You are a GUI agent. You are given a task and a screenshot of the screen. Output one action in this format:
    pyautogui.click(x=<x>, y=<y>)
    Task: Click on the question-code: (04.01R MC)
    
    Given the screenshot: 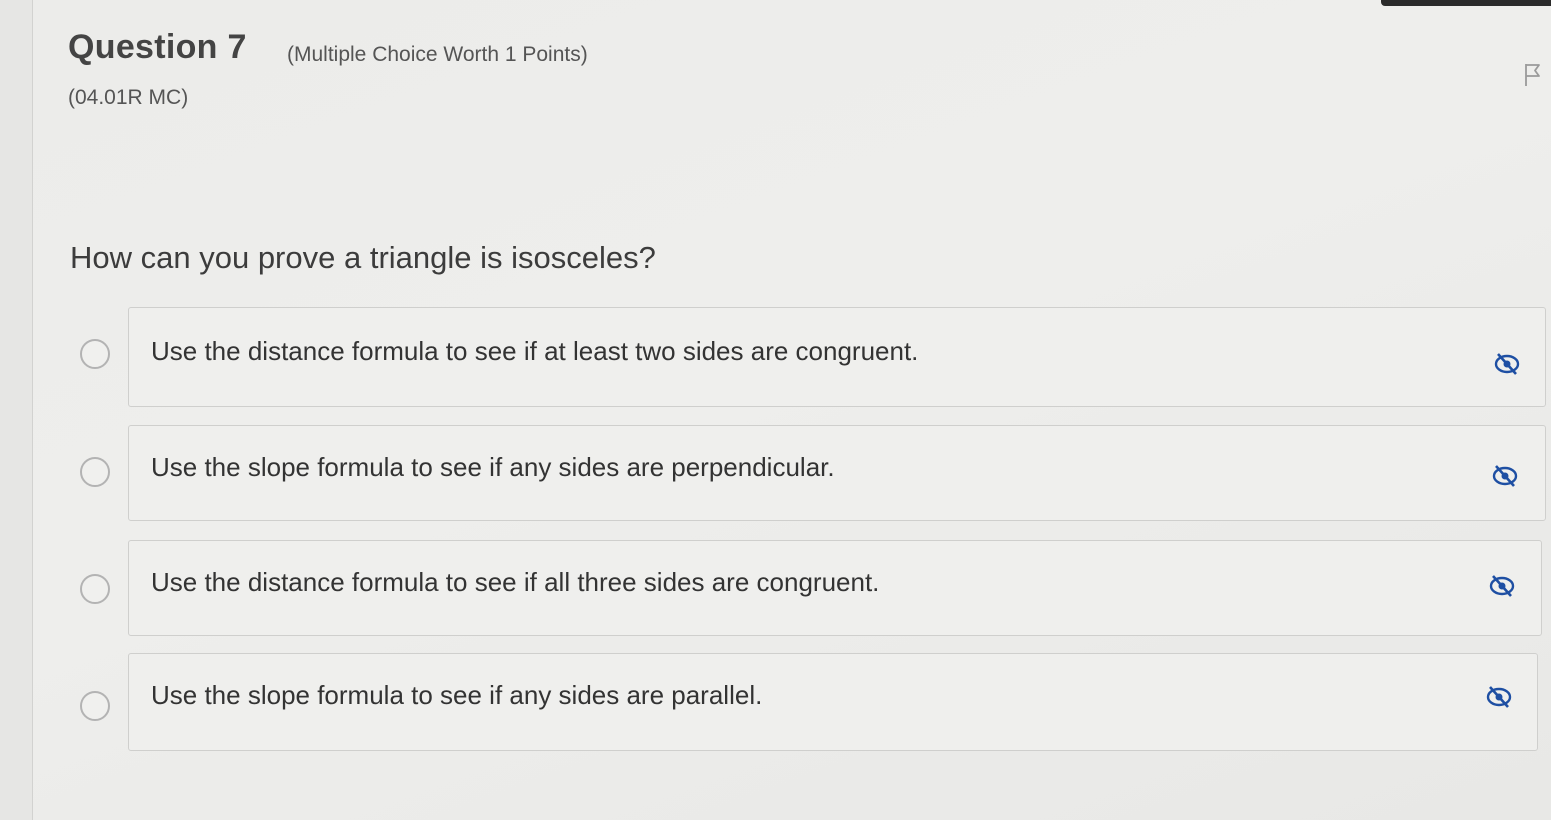 What is the action you would take?
    pyautogui.click(x=128, y=97)
    